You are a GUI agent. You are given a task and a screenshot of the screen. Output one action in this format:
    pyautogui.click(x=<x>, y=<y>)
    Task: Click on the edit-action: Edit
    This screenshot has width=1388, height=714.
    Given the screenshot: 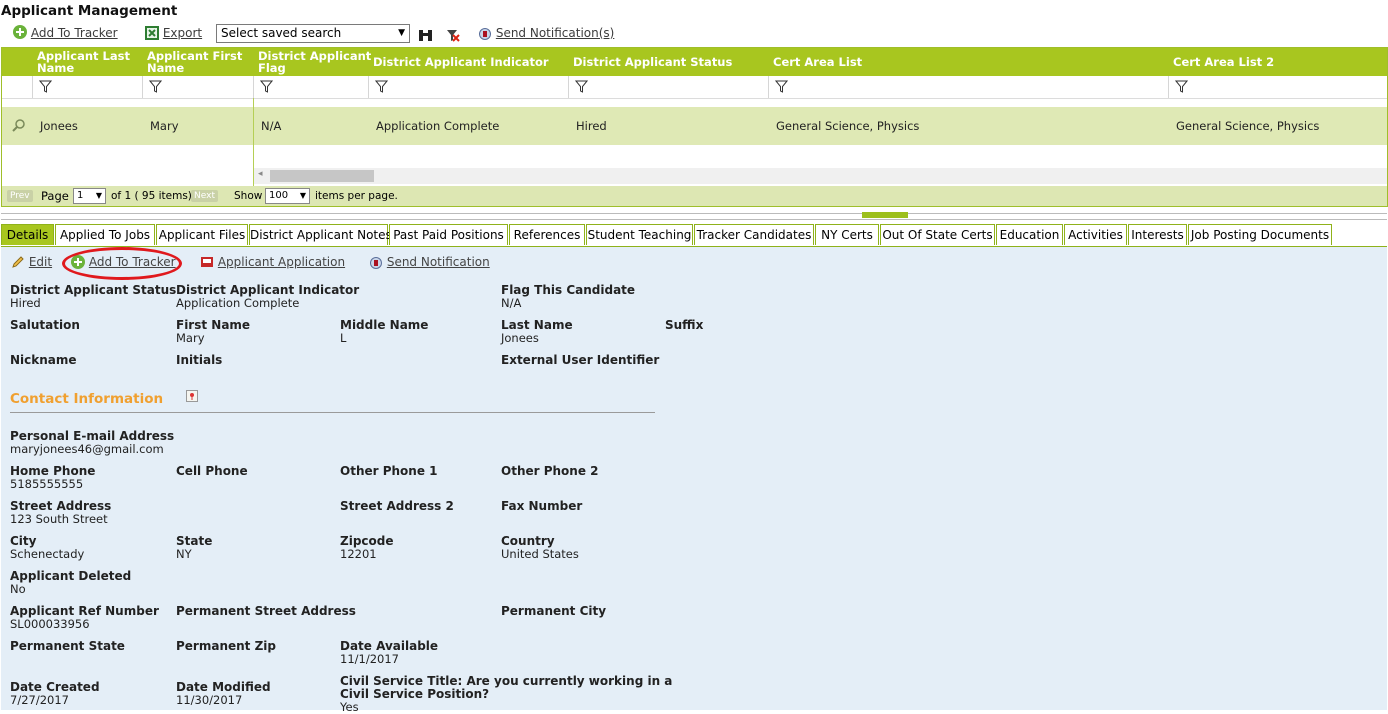 What is the action you would take?
    pyautogui.click(x=31, y=262)
    